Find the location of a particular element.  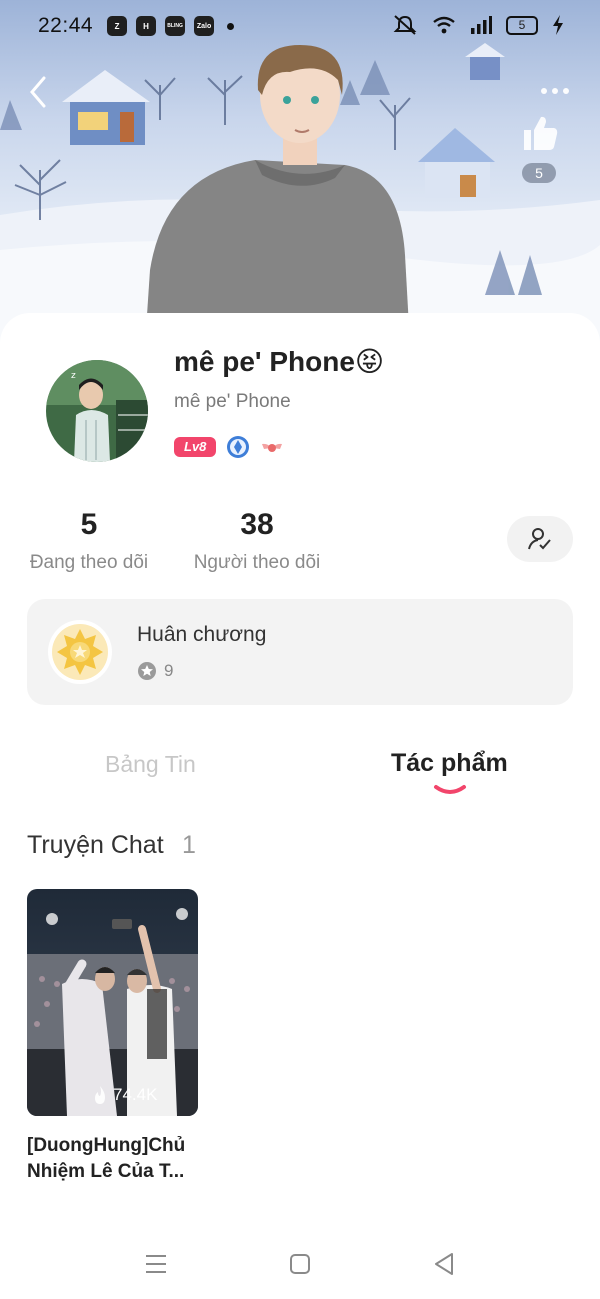

more-dots-icon is located at coordinates (544, 91).